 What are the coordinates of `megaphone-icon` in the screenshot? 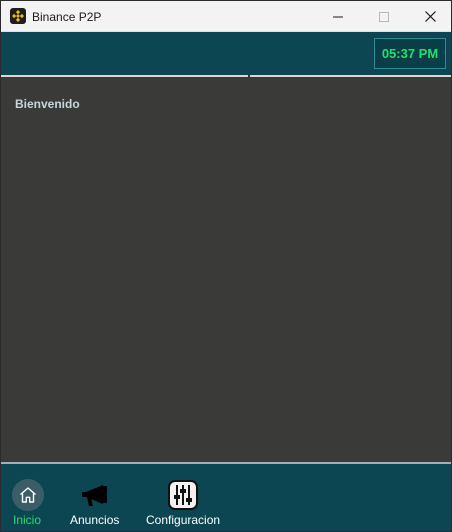 It's located at (95, 495).